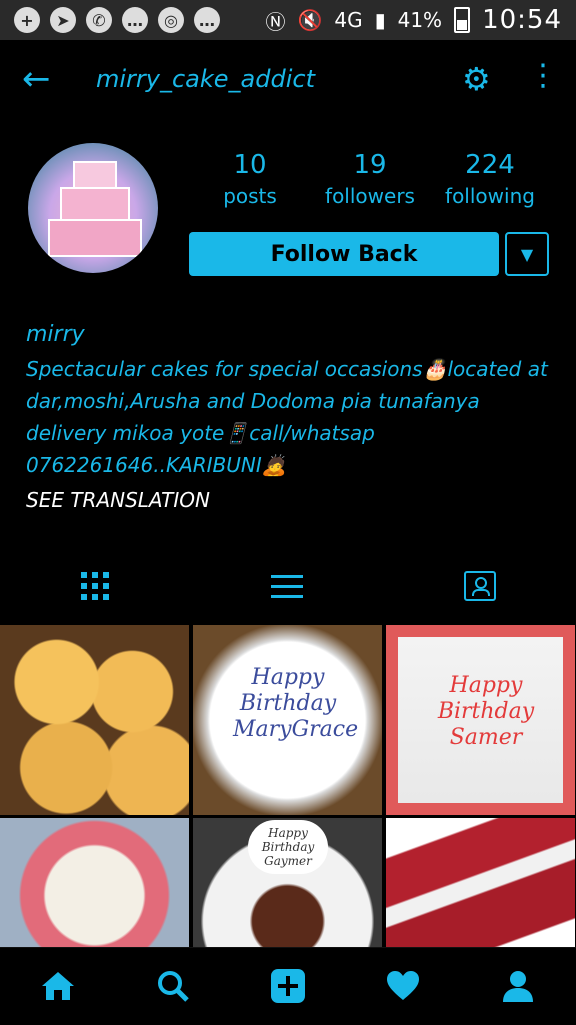 The image size is (576, 1025). I want to click on chevron-down-icon: ▼, so click(527, 254).